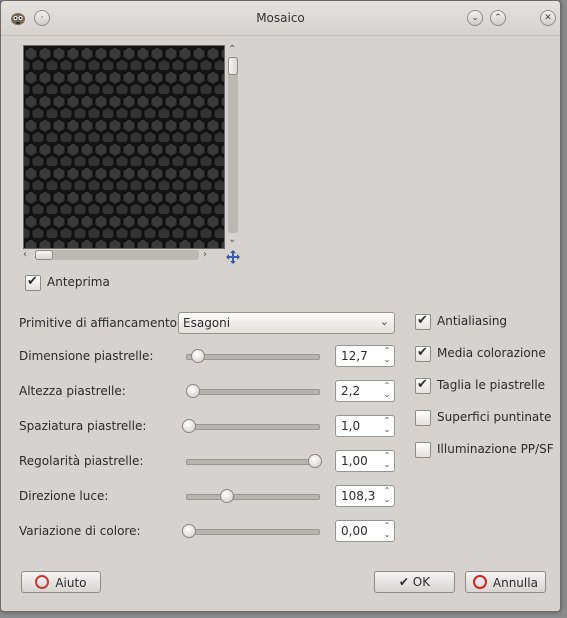 The height and width of the screenshot is (618, 567). Describe the element at coordinates (117, 255) in the screenshot. I see `horizontal-track` at that location.